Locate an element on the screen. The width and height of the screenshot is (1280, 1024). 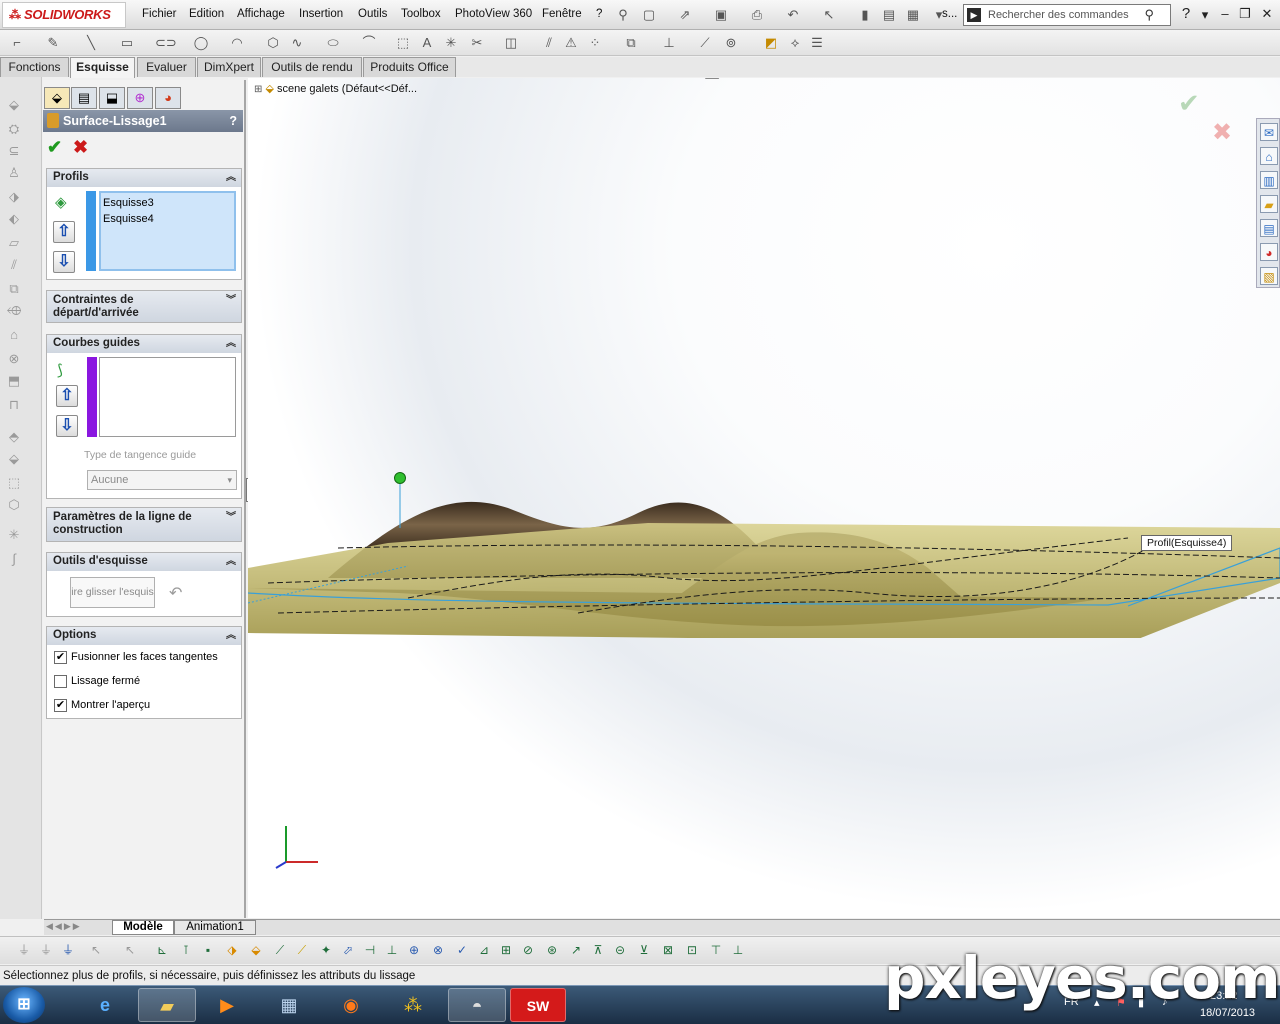
help-button: ? is located at coordinates (233, 121).